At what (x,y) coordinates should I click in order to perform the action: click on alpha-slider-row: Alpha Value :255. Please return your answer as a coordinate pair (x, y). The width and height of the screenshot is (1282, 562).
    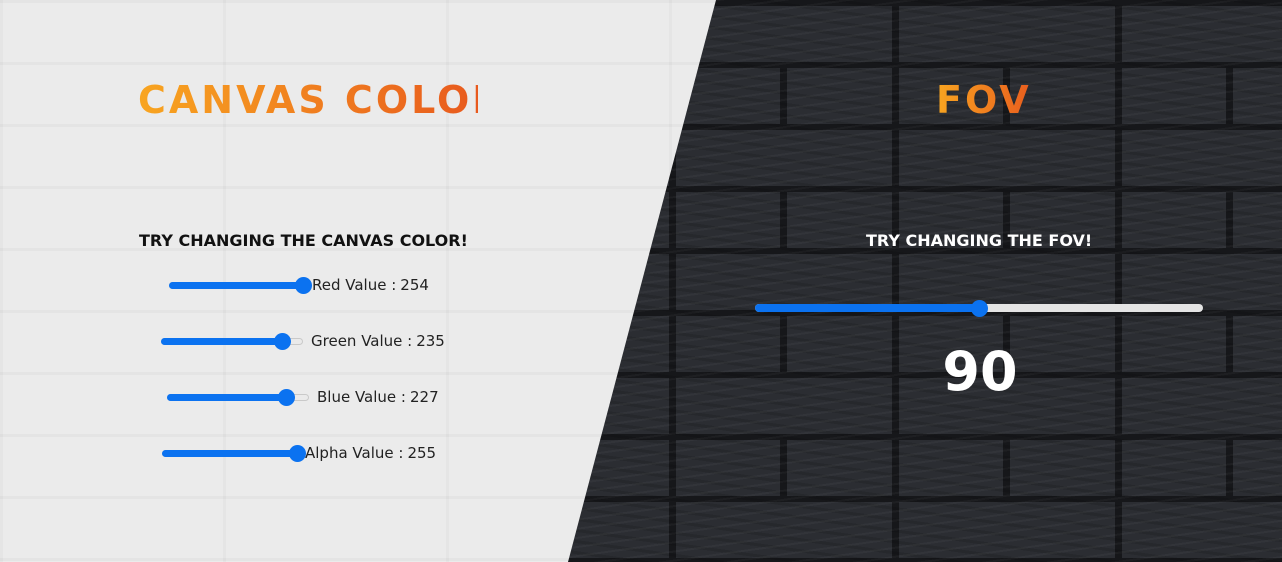
    Looking at the image, I should click on (299, 453).